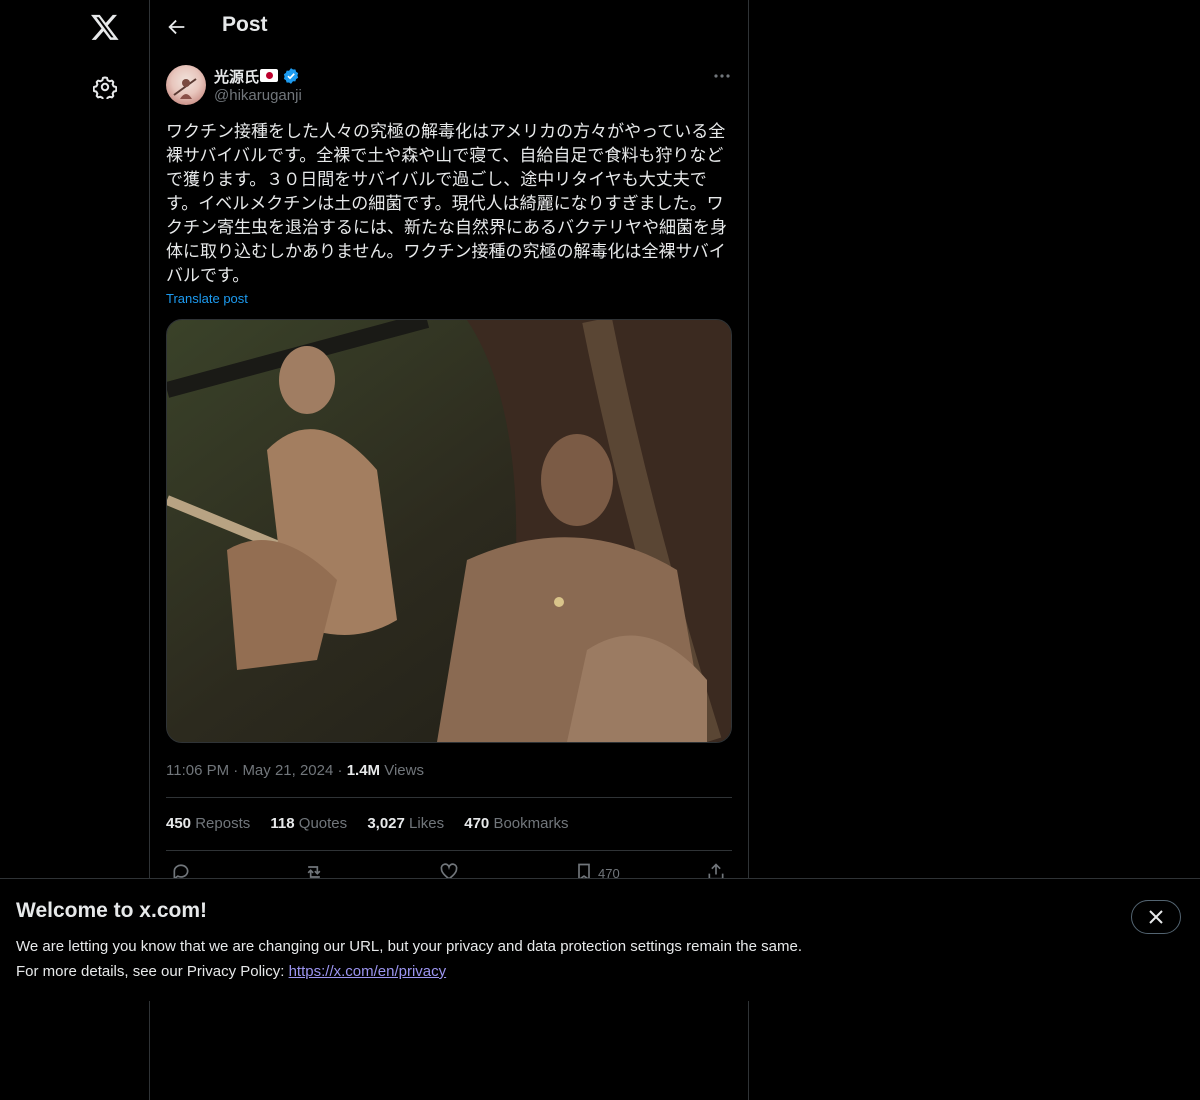 The width and height of the screenshot is (1200, 1100). Describe the element at coordinates (368, 971) in the screenshot. I see `privacy-policy-link: https://x.com/en/privacy` at that location.